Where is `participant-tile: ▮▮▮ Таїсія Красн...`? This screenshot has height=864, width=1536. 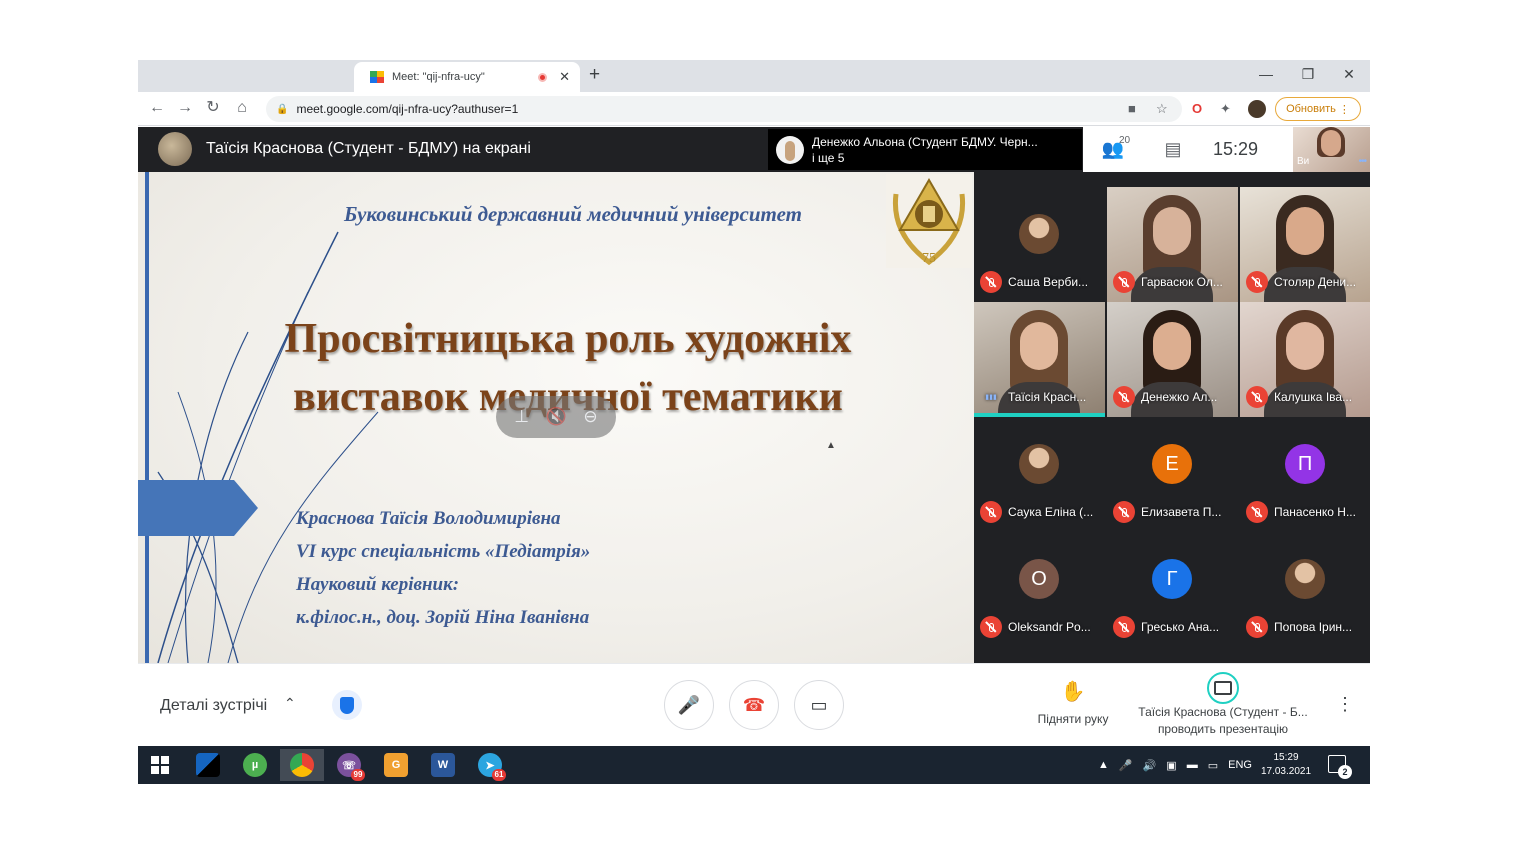 participant-tile: ▮▮▮ Таїсія Красн... is located at coordinates (1039, 359).